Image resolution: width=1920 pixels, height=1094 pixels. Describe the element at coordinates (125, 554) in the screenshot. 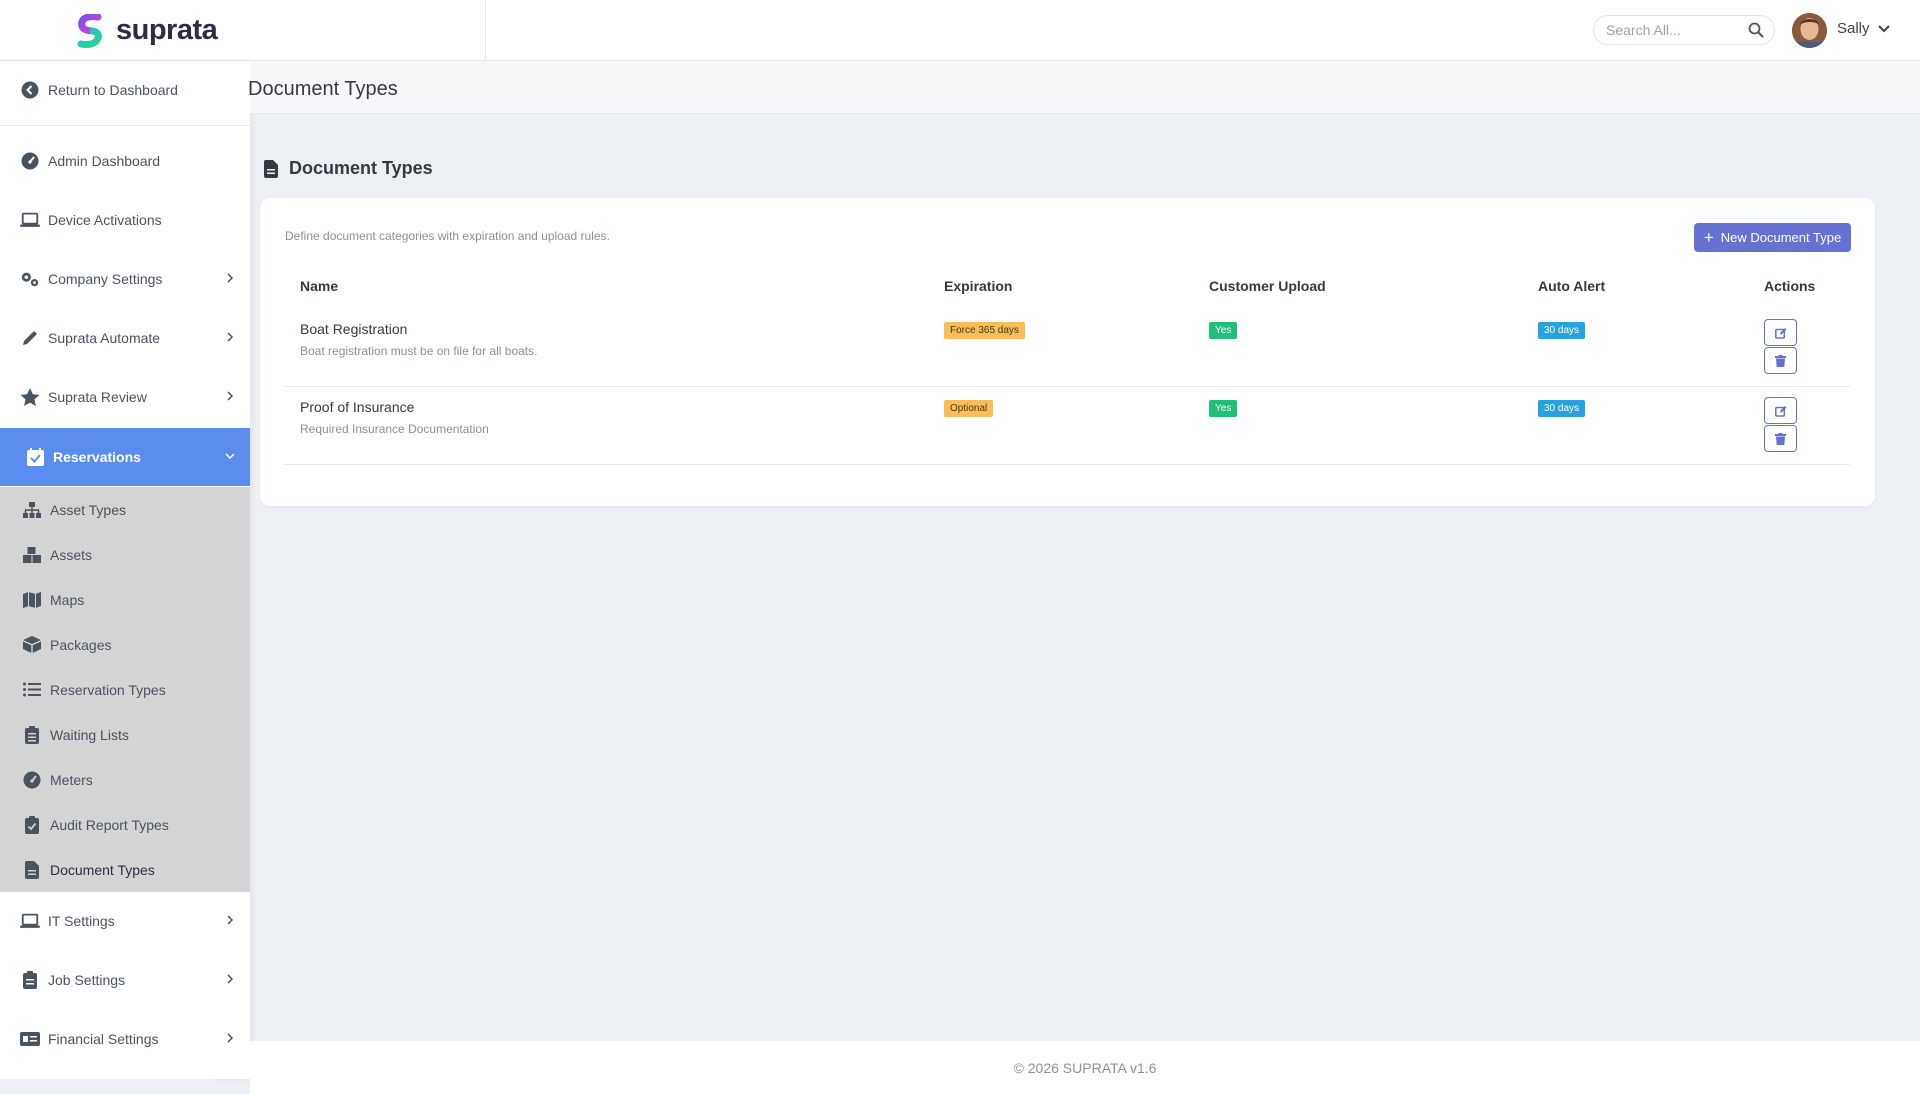

I see `submenu-item-assets: Assets` at that location.